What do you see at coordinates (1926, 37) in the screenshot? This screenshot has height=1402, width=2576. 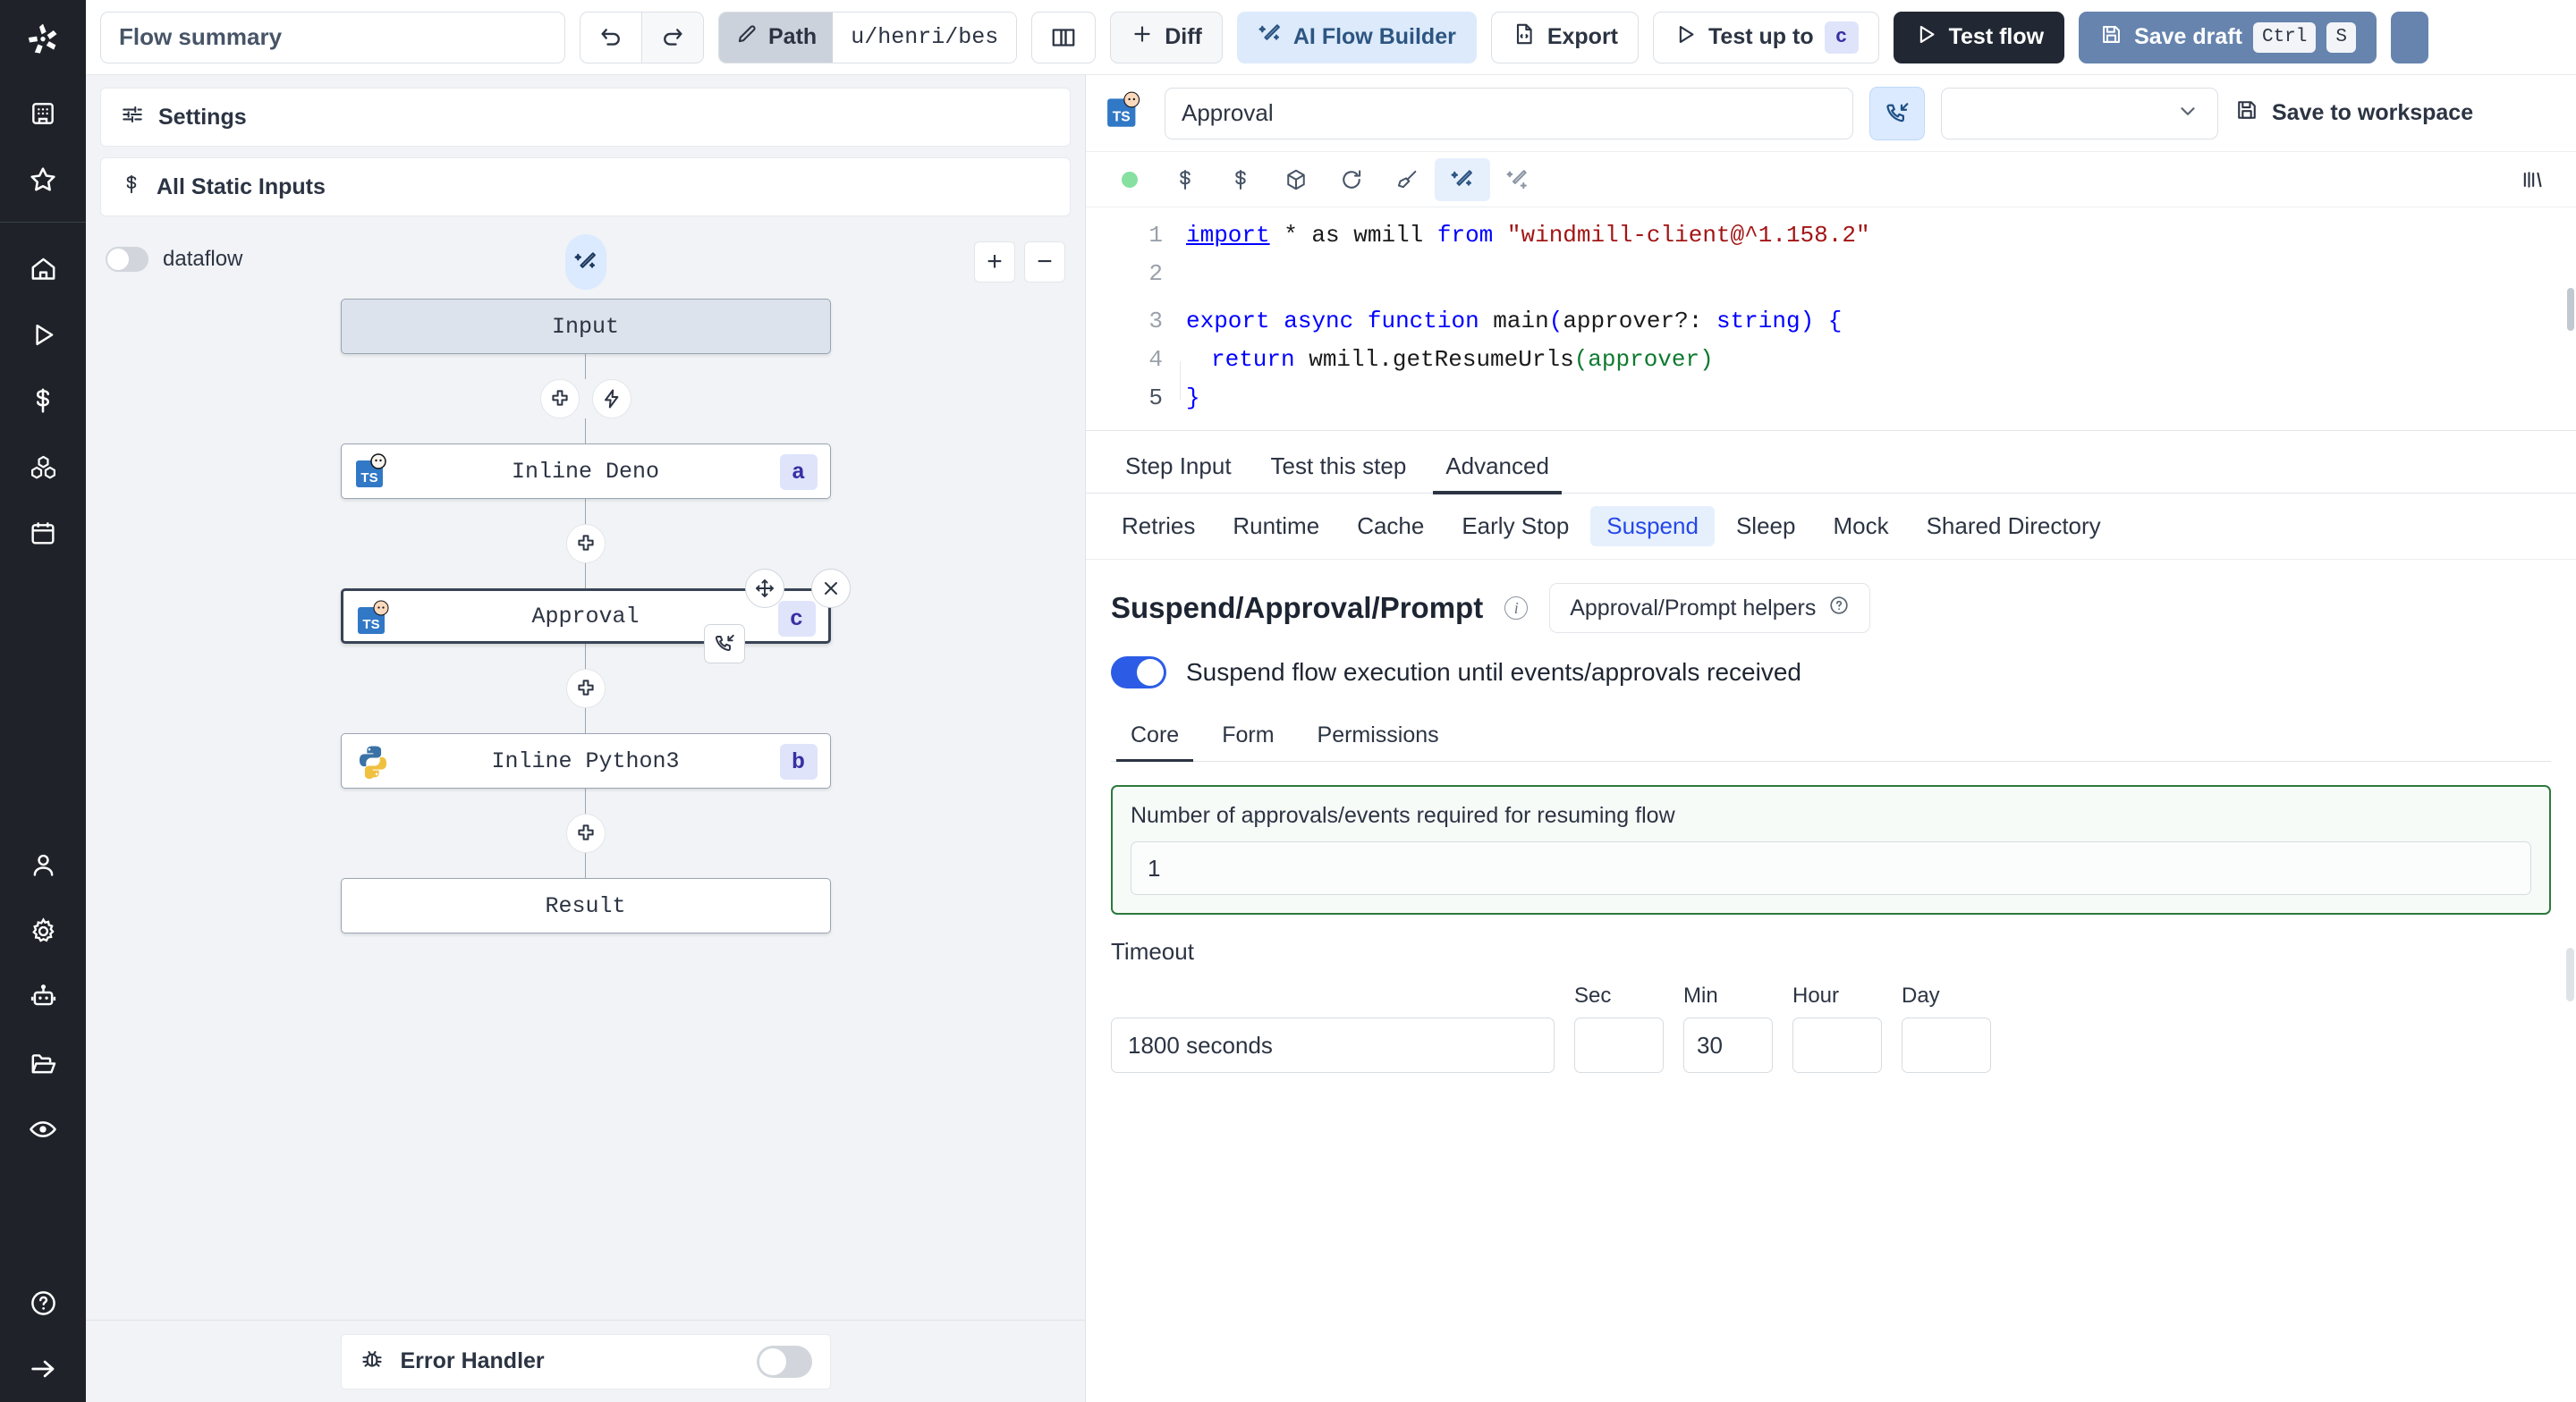 I see `play-icon` at bounding box center [1926, 37].